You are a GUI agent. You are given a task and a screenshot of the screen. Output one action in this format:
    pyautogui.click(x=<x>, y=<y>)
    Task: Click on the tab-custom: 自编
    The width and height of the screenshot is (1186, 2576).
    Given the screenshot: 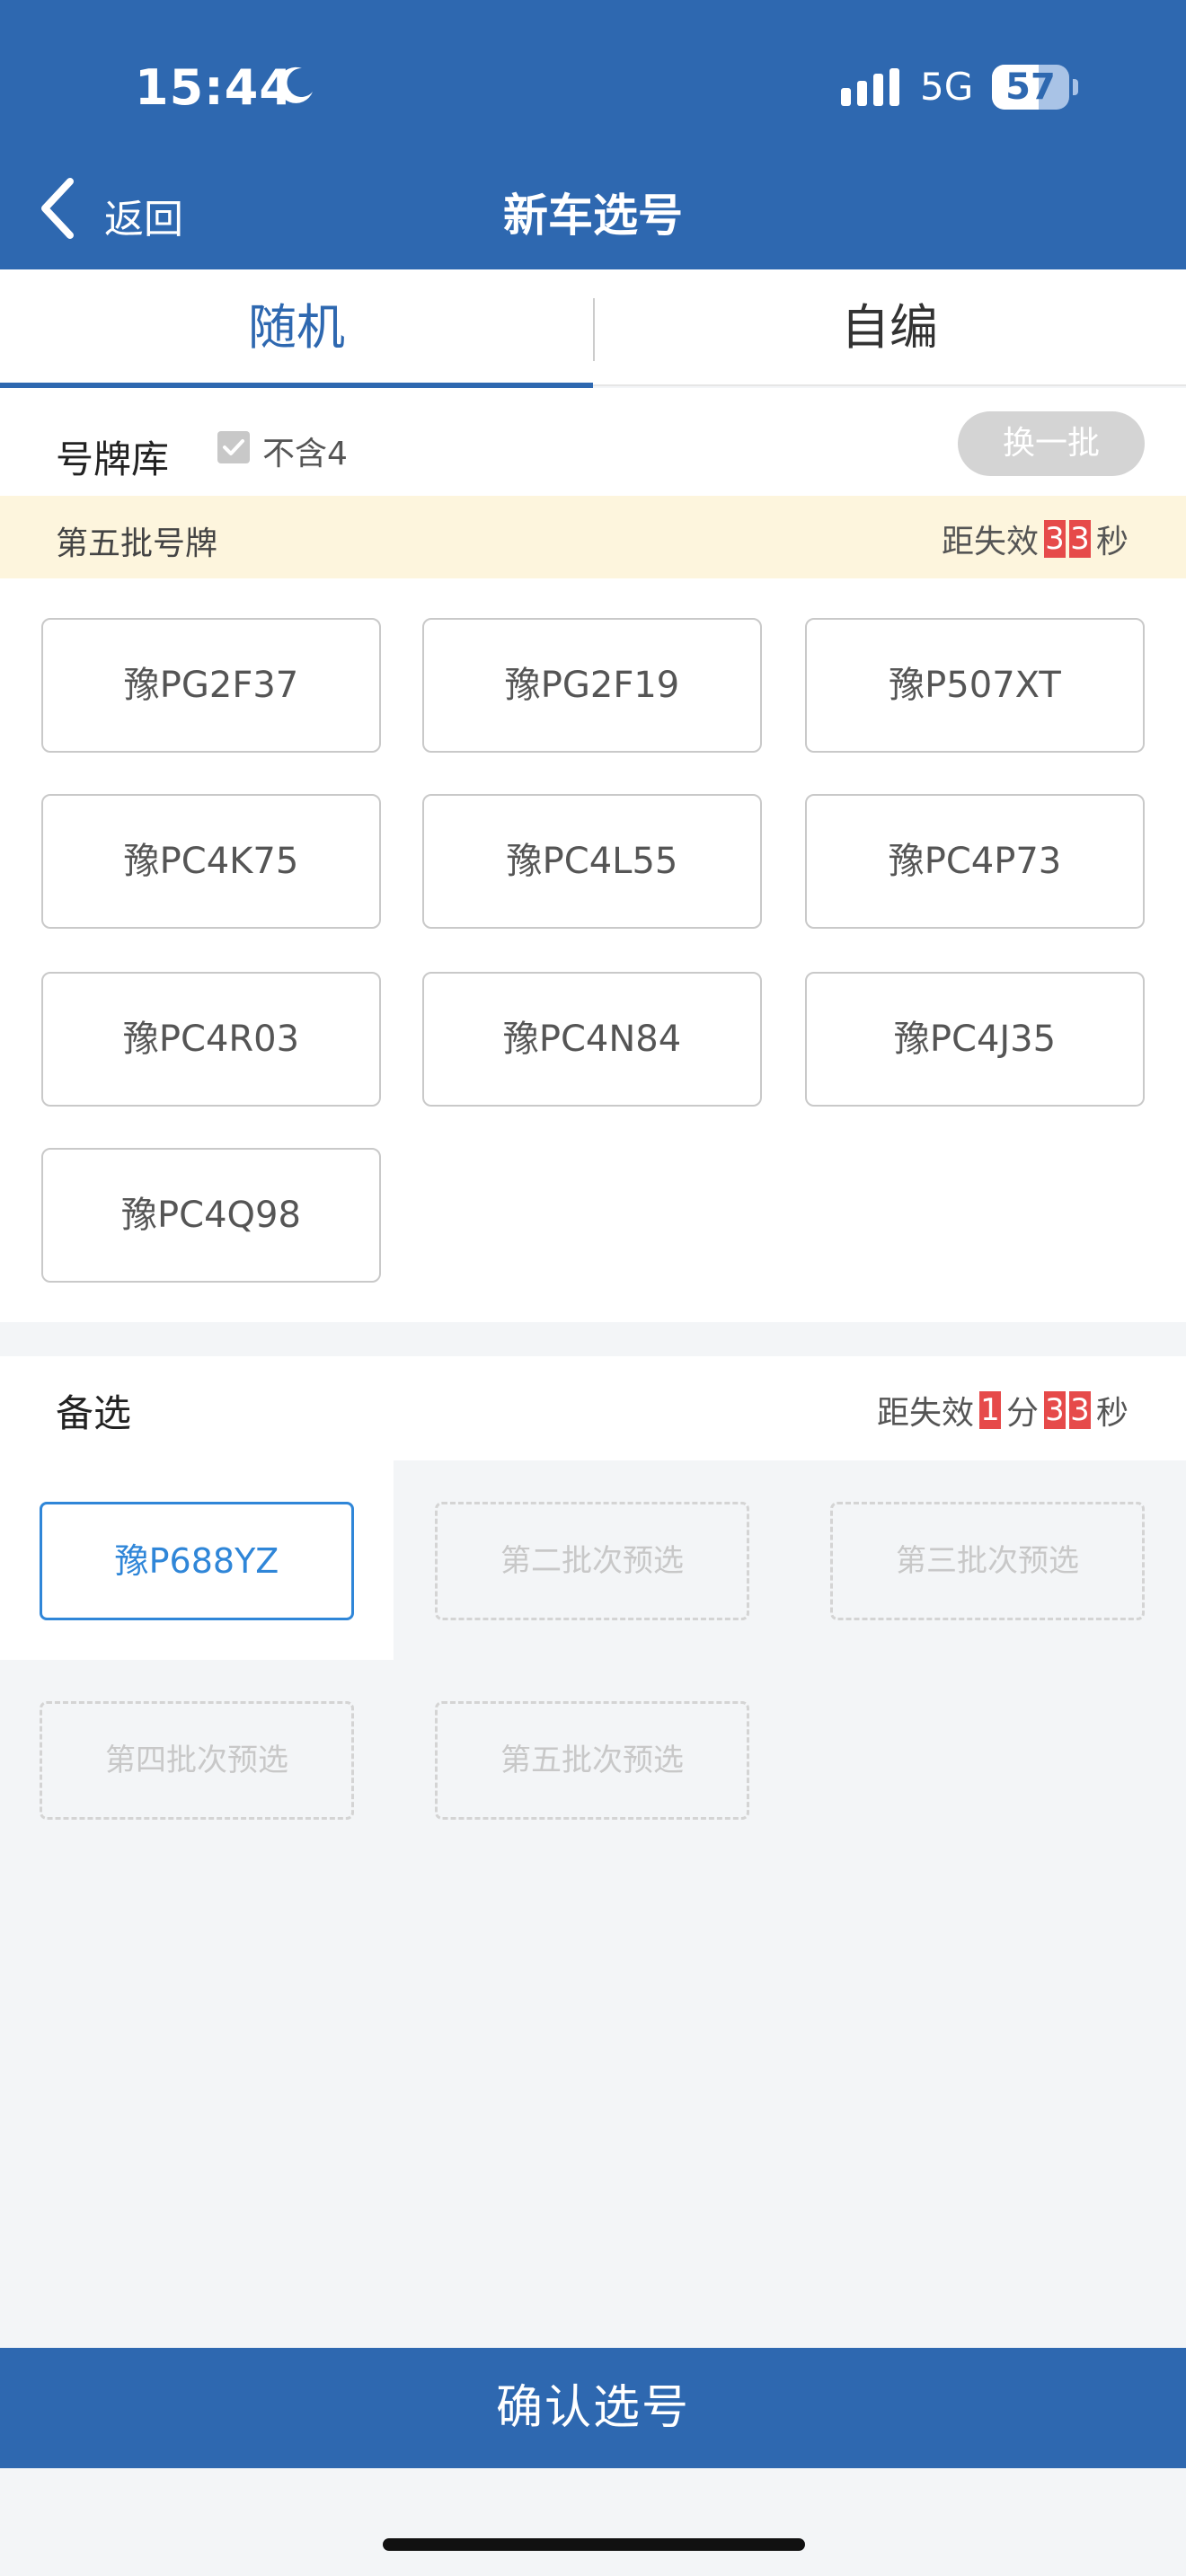 What is the action you would take?
    pyautogui.click(x=889, y=327)
    